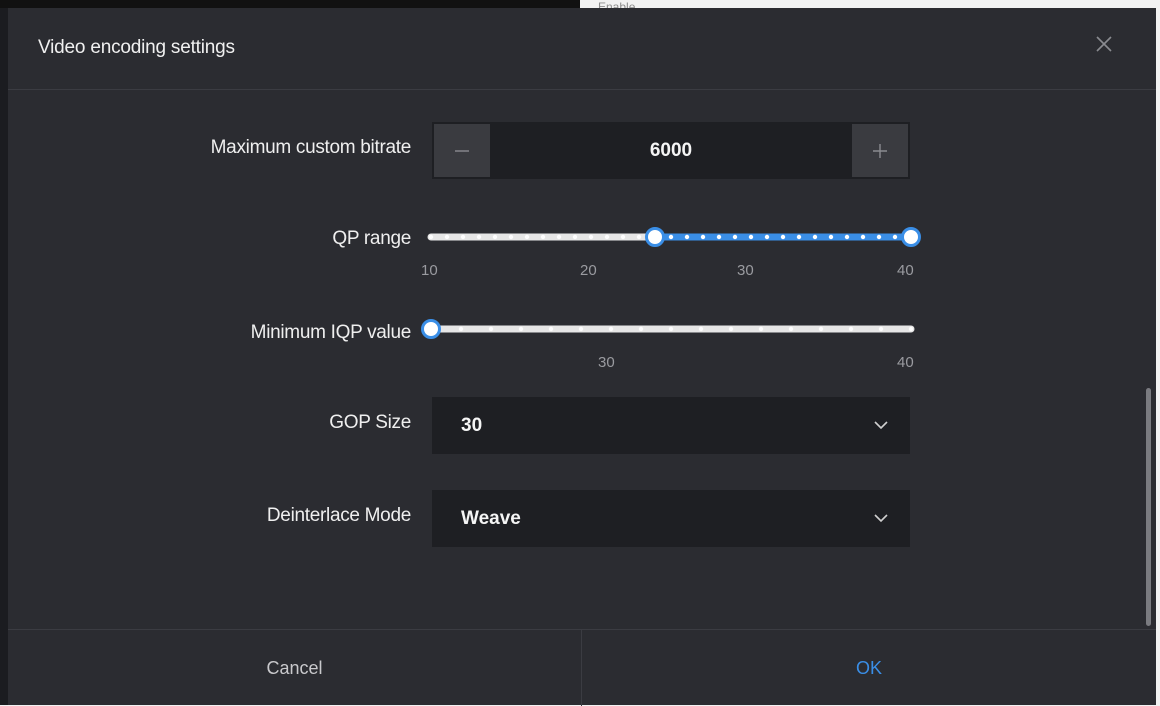 Image resolution: width=1160 pixels, height=706 pixels. Describe the element at coordinates (371, 238) in the screenshot. I see `qp-range-label: QP range` at that location.